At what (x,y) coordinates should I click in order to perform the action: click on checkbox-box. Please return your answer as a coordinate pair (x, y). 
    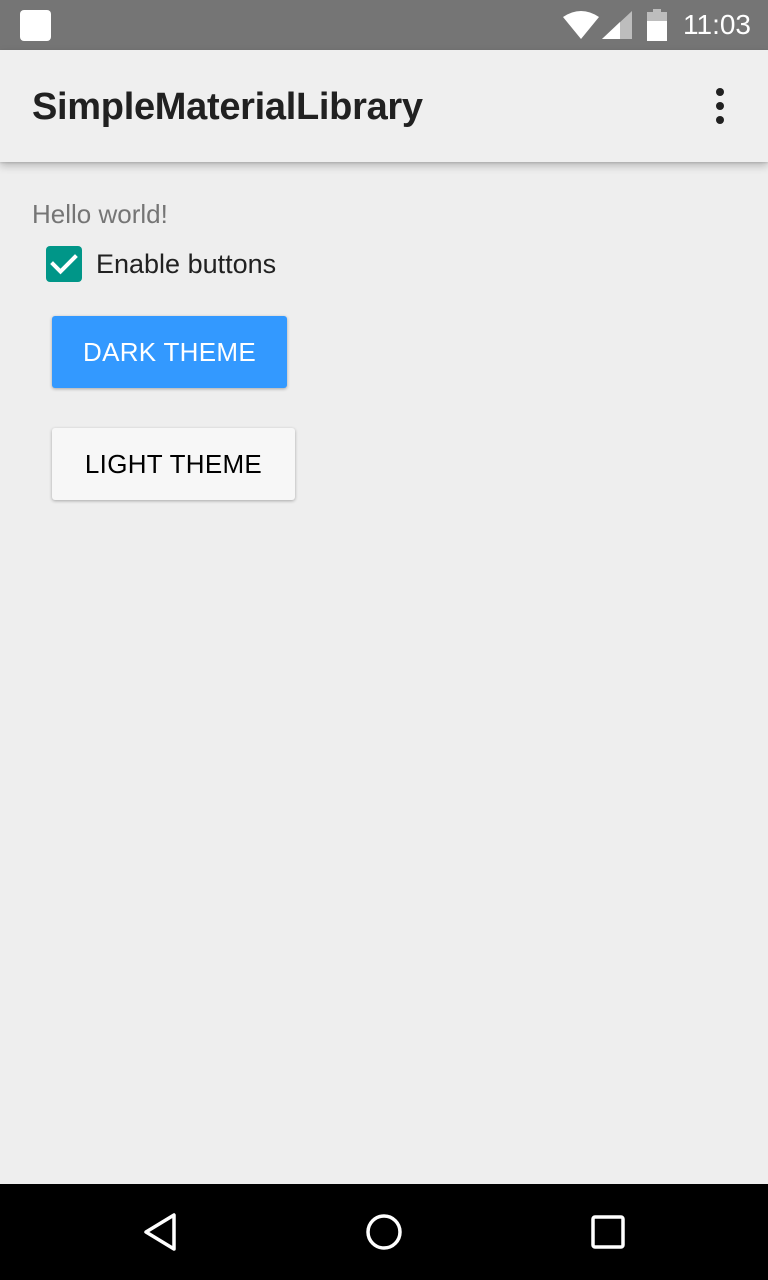
    Looking at the image, I should click on (64, 264).